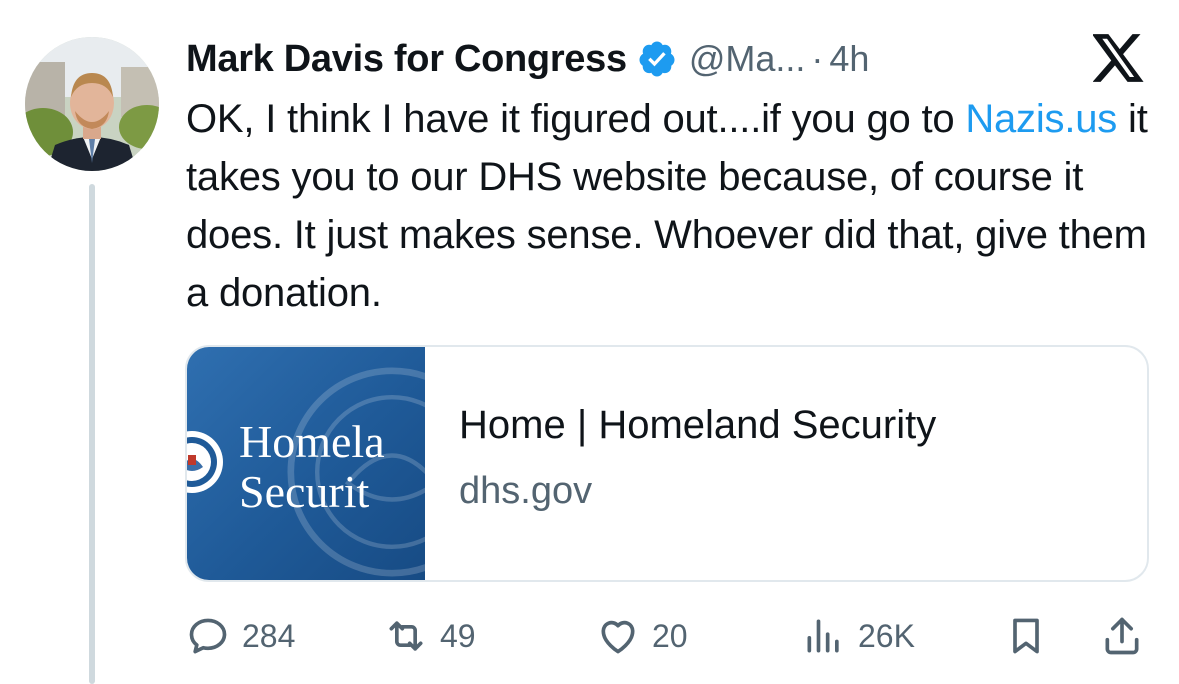 The width and height of the screenshot is (1179, 684). I want to click on retweet-icon, so click(406, 636).